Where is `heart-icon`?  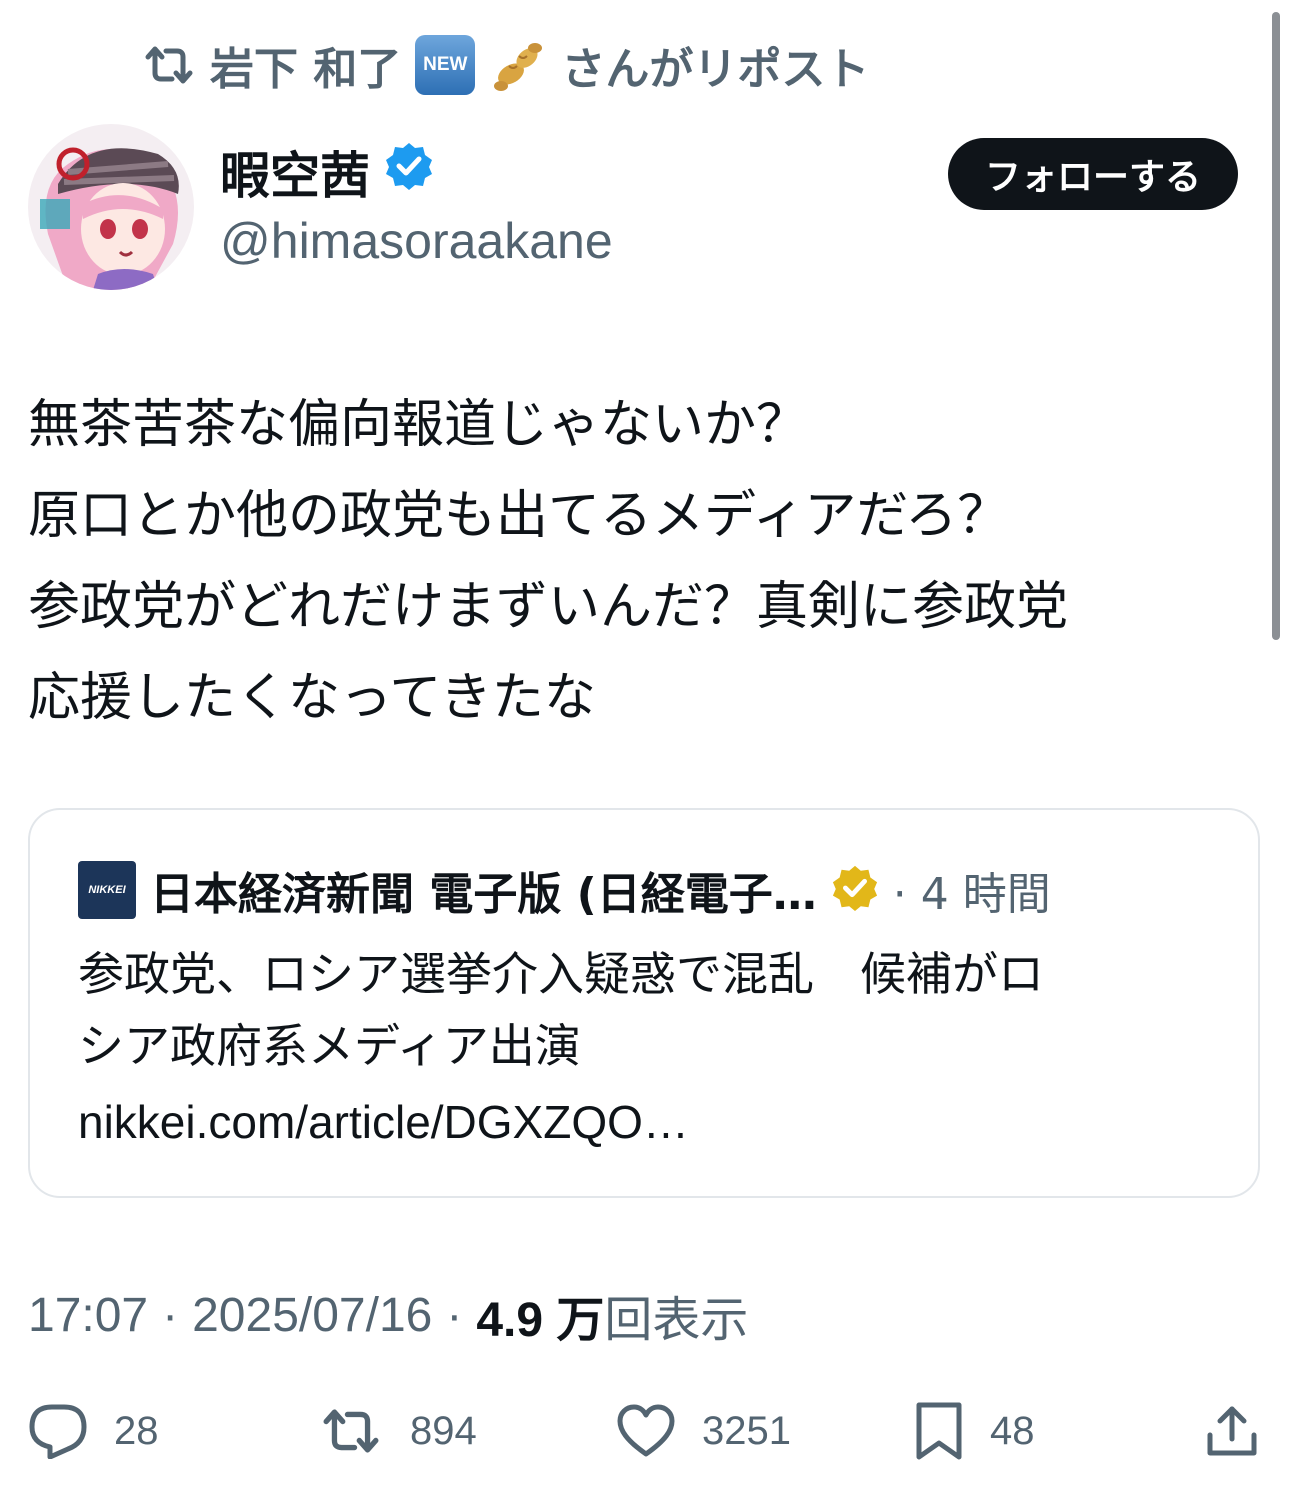
heart-icon is located at coordinates (646, 1431).